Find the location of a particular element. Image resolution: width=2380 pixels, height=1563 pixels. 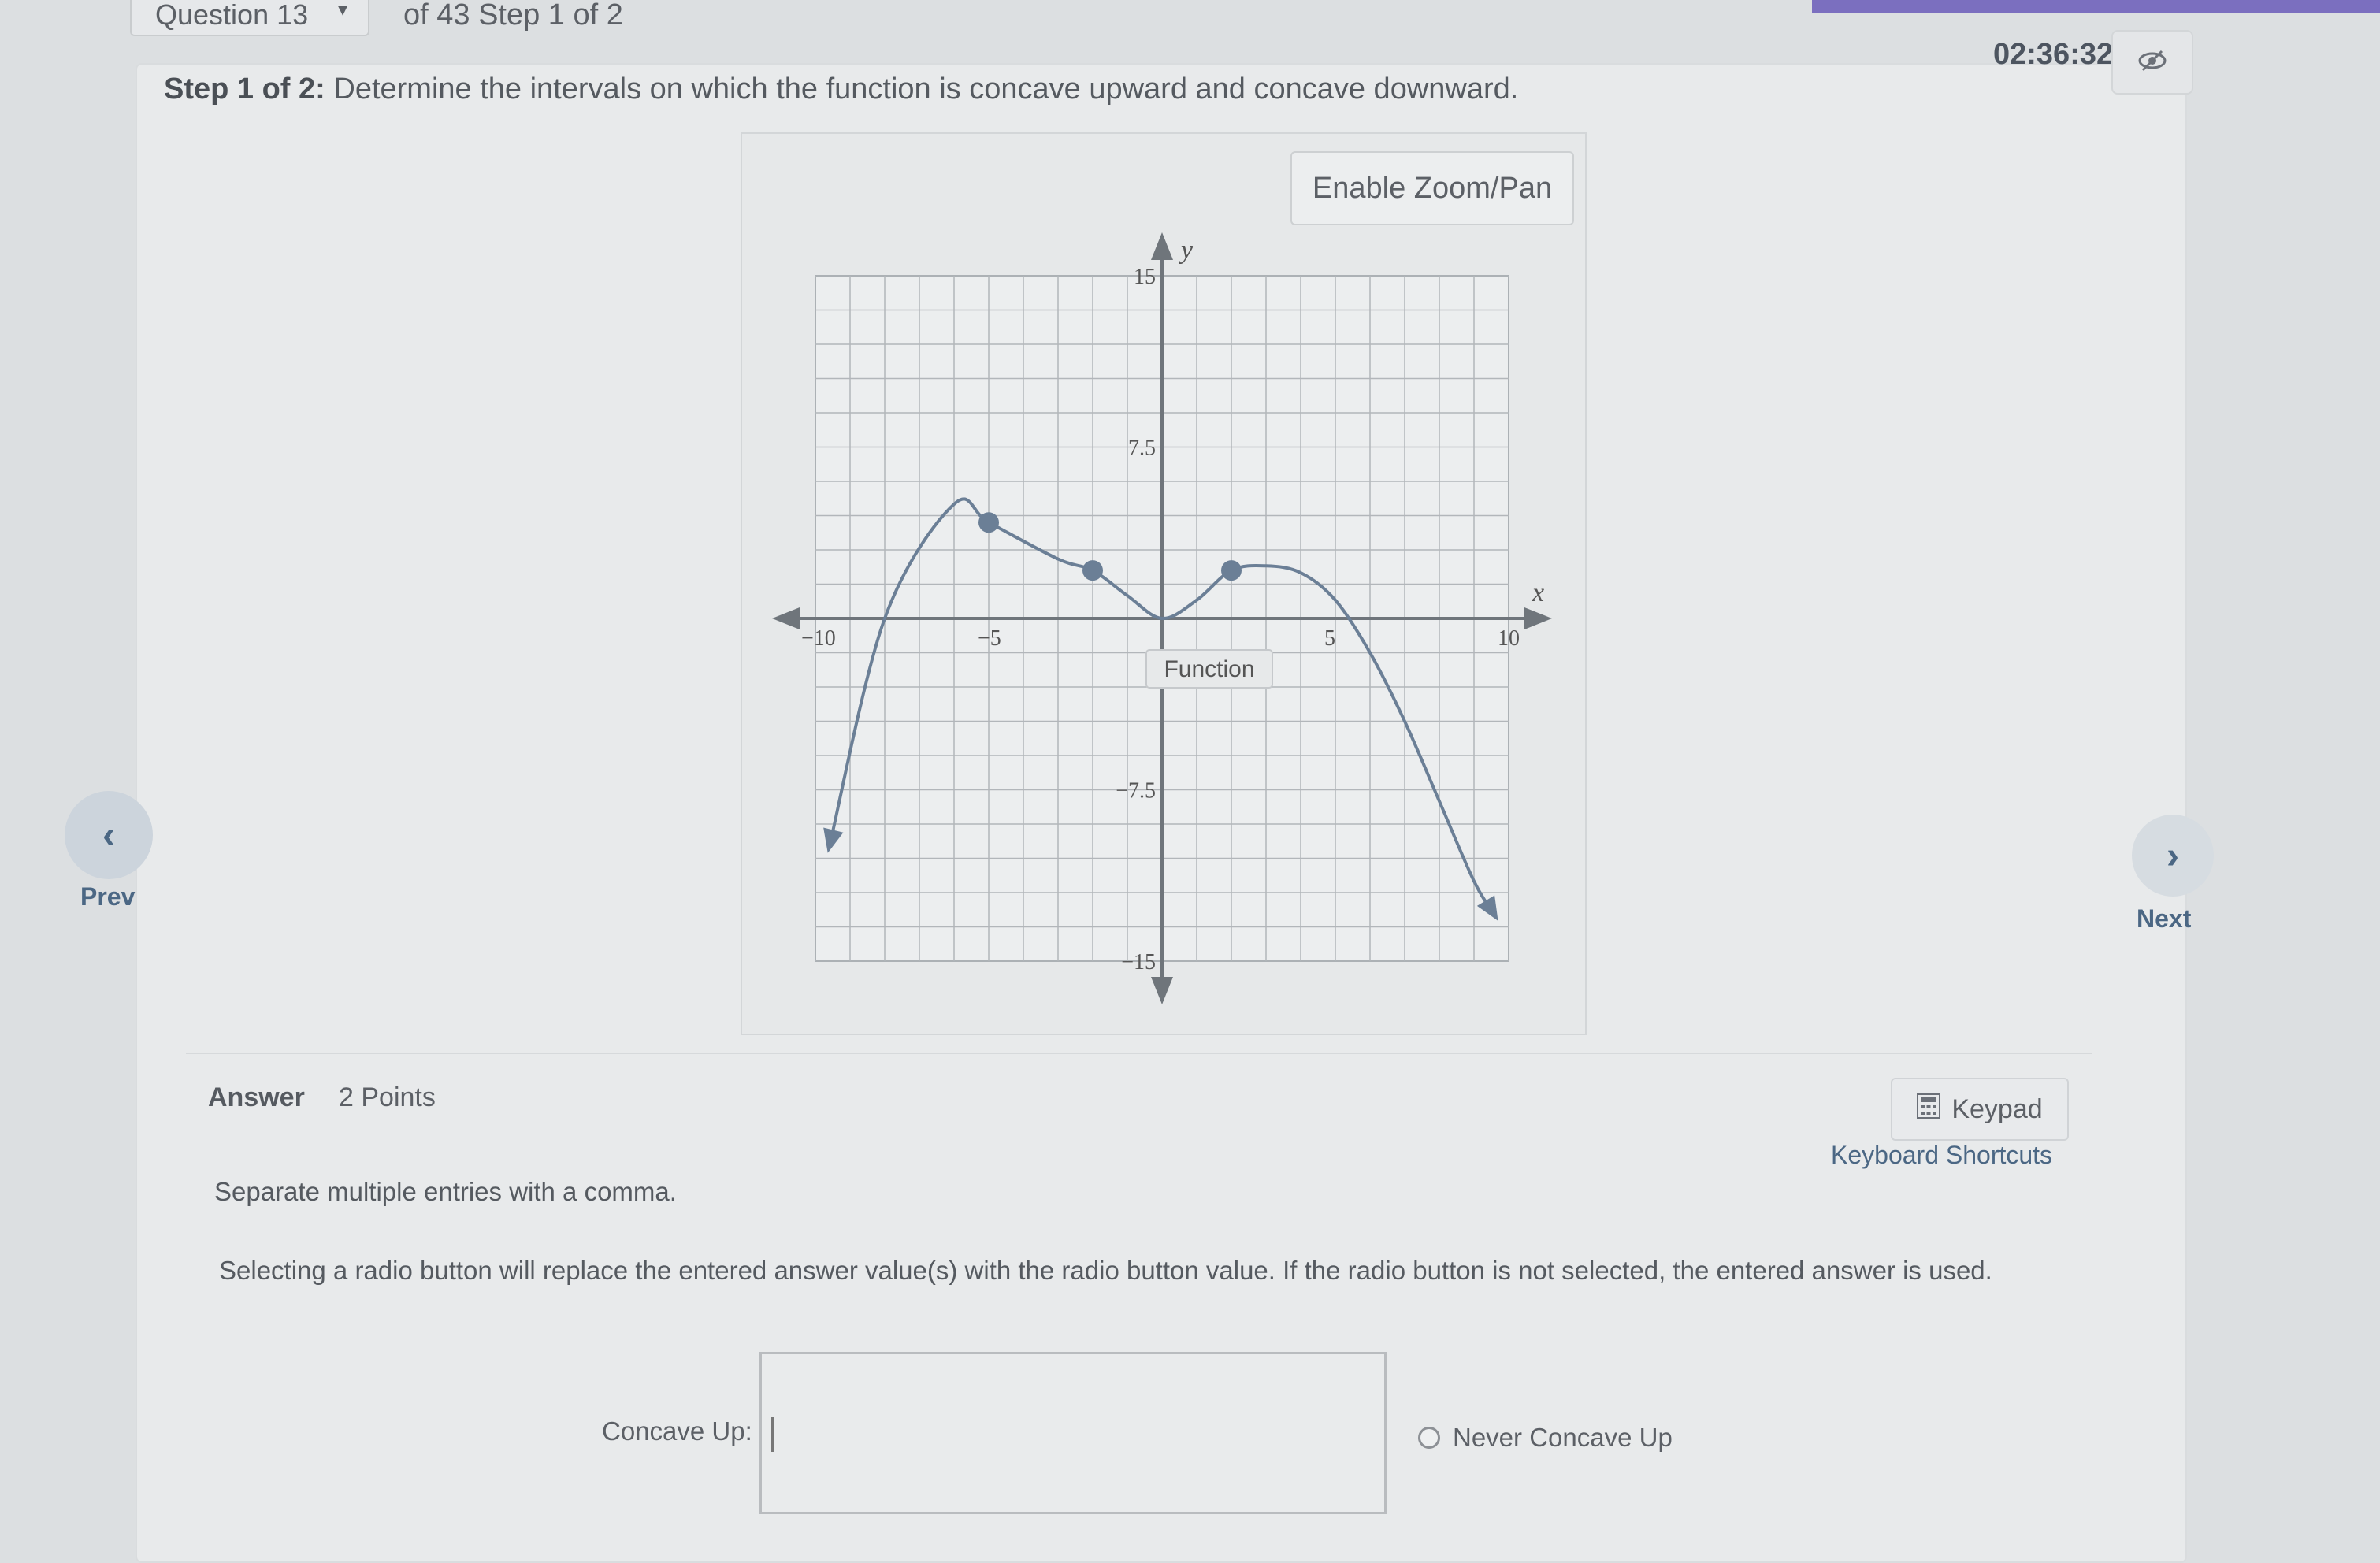

next-label: Next is located at coordinates (2164, 919).